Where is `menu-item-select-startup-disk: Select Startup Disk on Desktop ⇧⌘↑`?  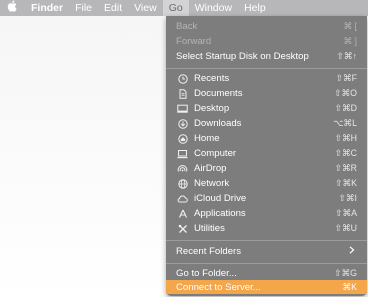
menu-item-select-startup-disk: Select Startup Disk on Desktop ⇧⌘↑ is located at coordinates (266, 56).